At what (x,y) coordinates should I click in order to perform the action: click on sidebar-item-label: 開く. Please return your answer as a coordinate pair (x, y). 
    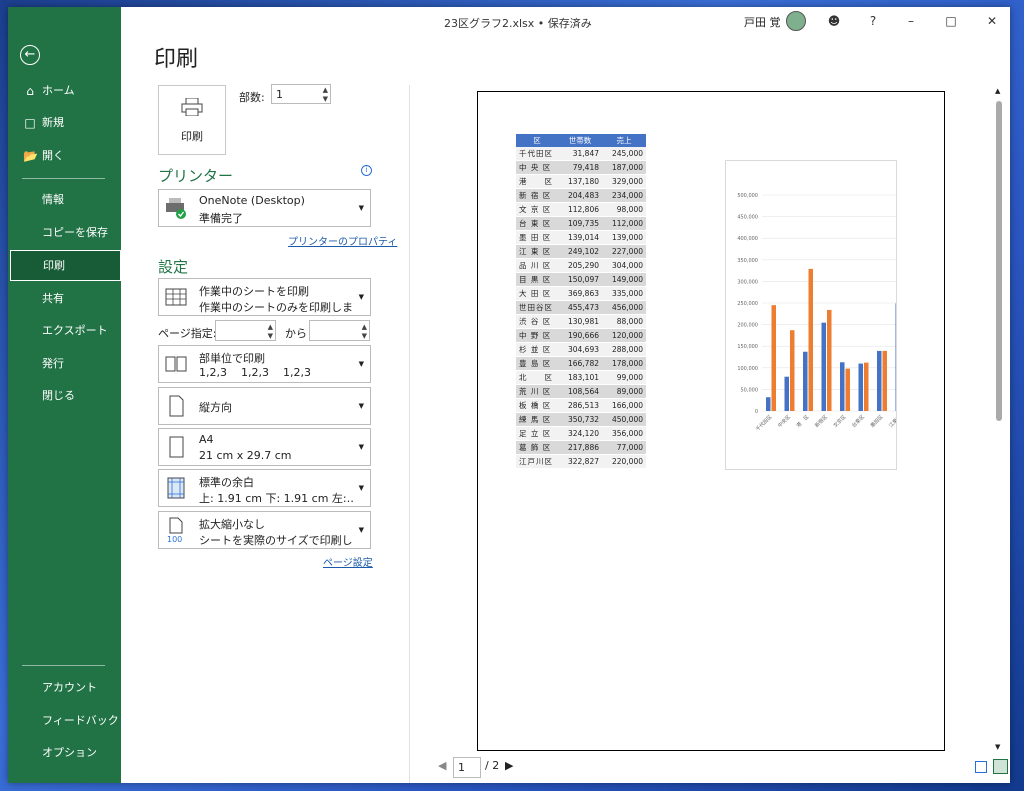
    Looking at the image, I should click on (53, 155).